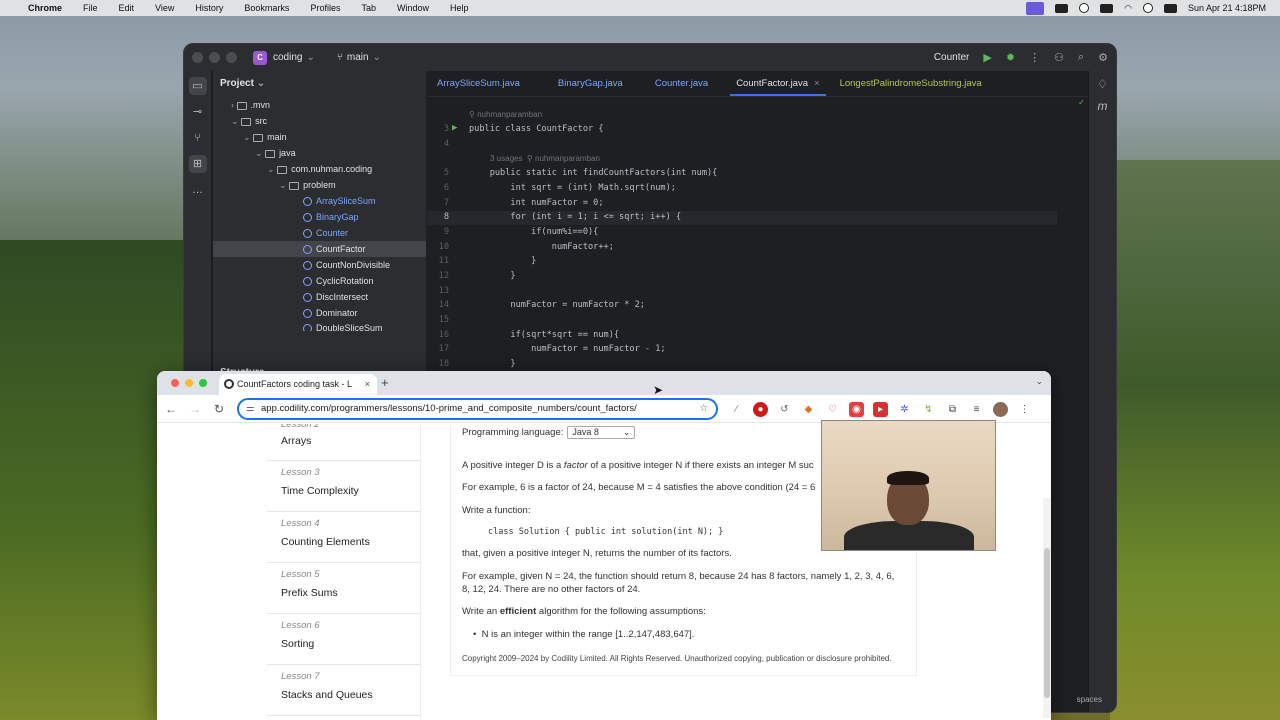  What do you see at coordinates (601, 432) in the screenshot?
I see `language-select: Java 8 ⌄` at bounding box center [601, 432].